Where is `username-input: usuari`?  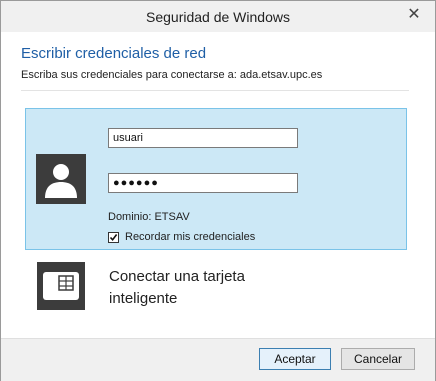
username-input: usuari is located at coordinates (203, 138).